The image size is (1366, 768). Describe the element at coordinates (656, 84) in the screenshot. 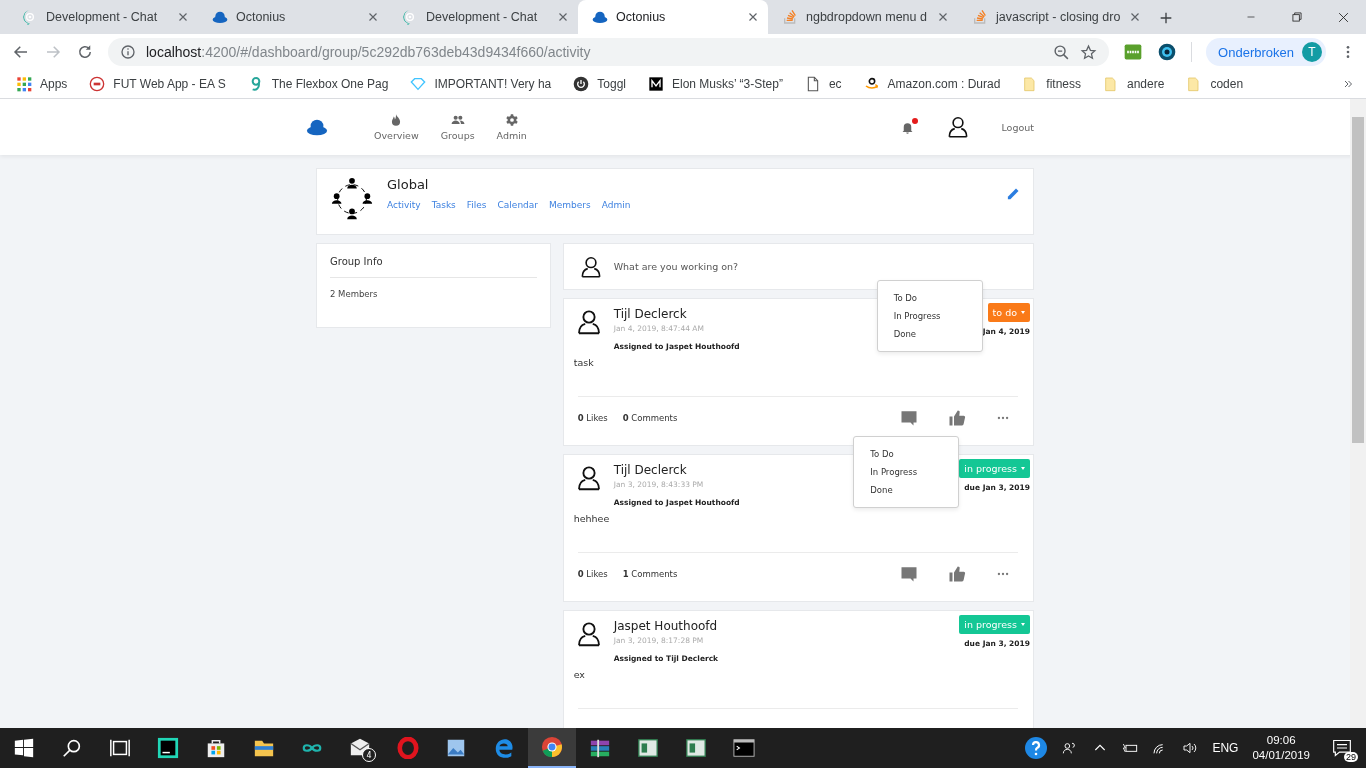

I see `square-logo-icon` at that location.